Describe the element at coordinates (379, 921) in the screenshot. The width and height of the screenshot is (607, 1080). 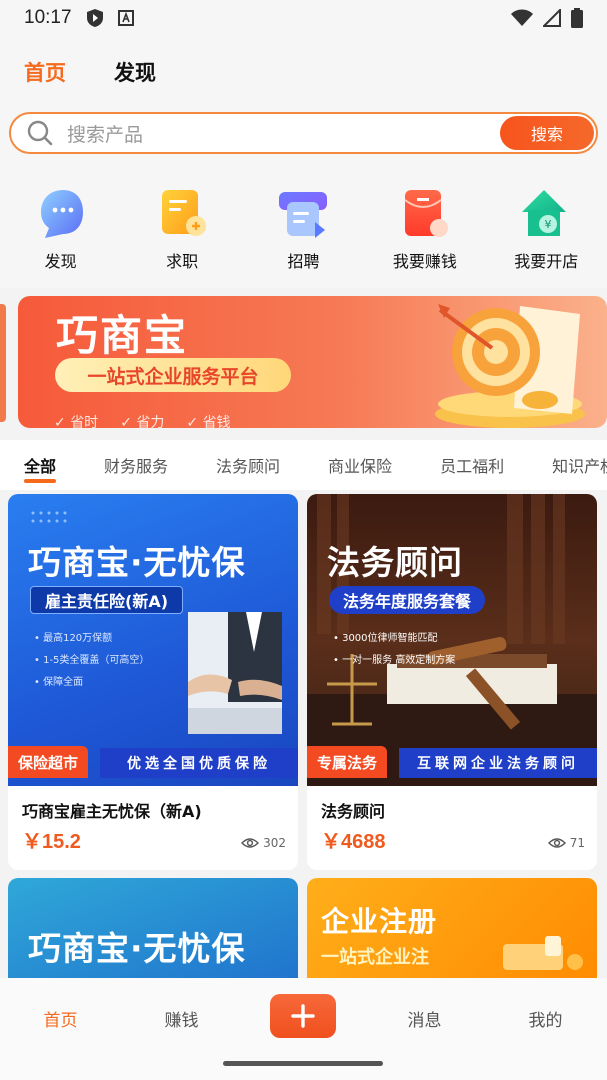
I see `image-title: 企业注册` at that location.